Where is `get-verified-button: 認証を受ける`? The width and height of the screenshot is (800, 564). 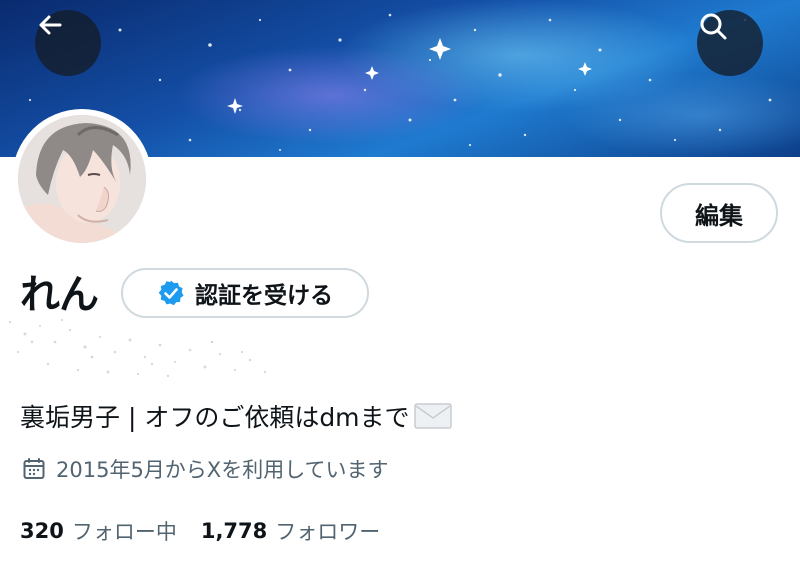 get-verified-button: 認証を受ける is located at coordinates (245, 293).